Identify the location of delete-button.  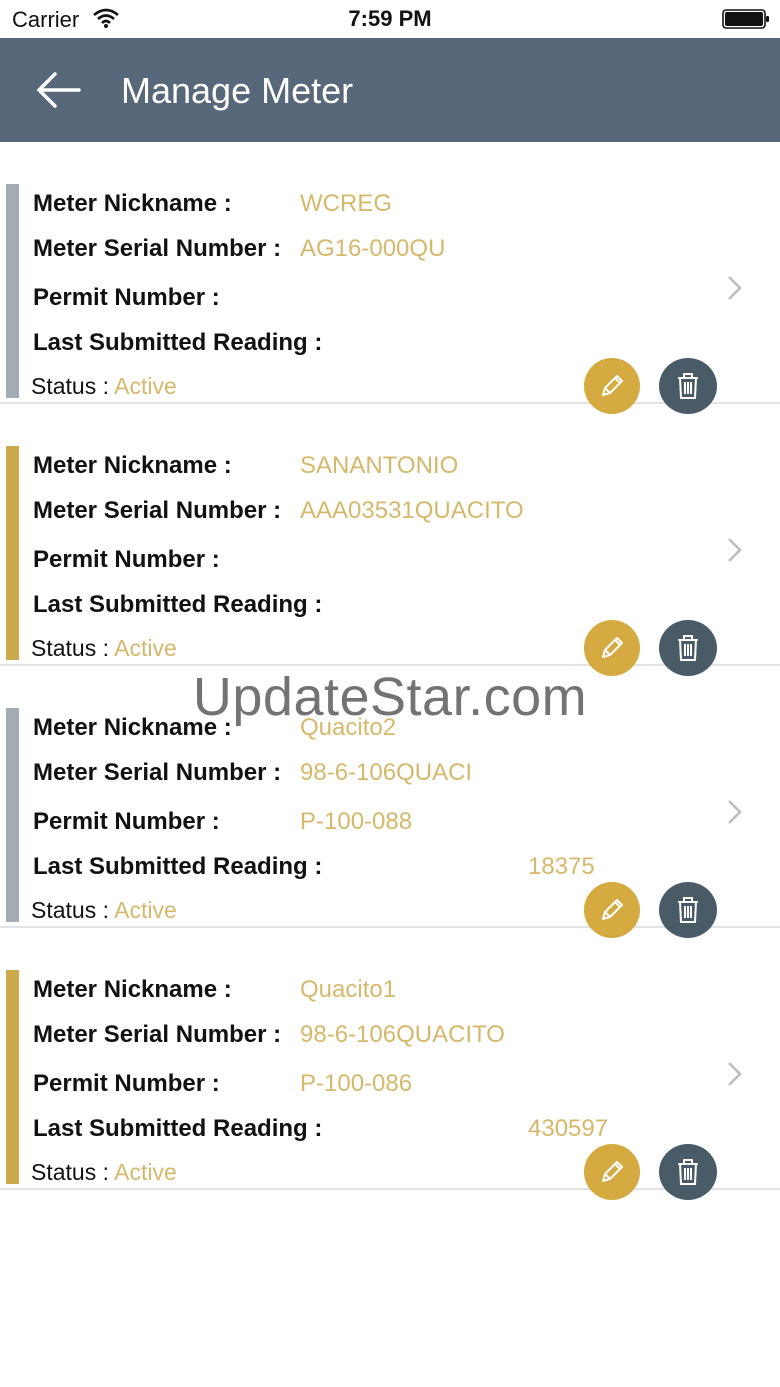
(688, 1172).